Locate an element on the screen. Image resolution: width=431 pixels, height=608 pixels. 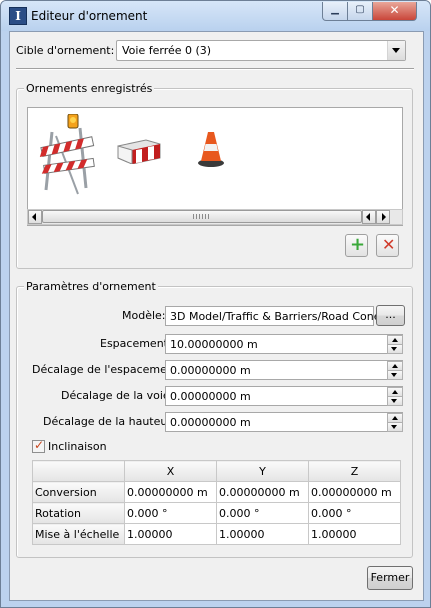
maximize-icon: ▢ is located at coordinates (360, 9).